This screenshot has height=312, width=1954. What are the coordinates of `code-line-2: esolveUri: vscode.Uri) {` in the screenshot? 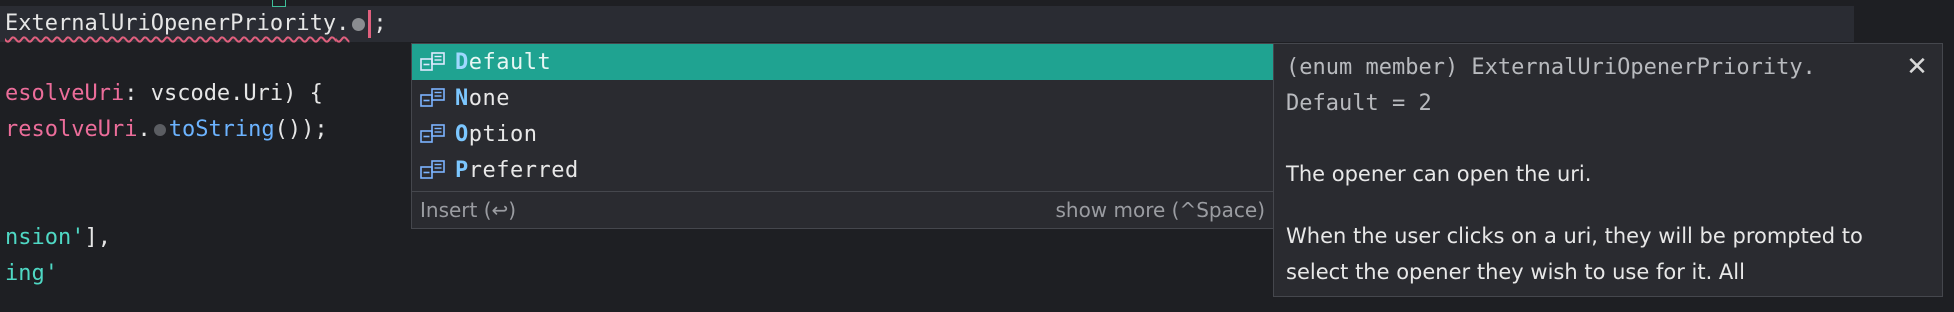 It's located at (164, 94).